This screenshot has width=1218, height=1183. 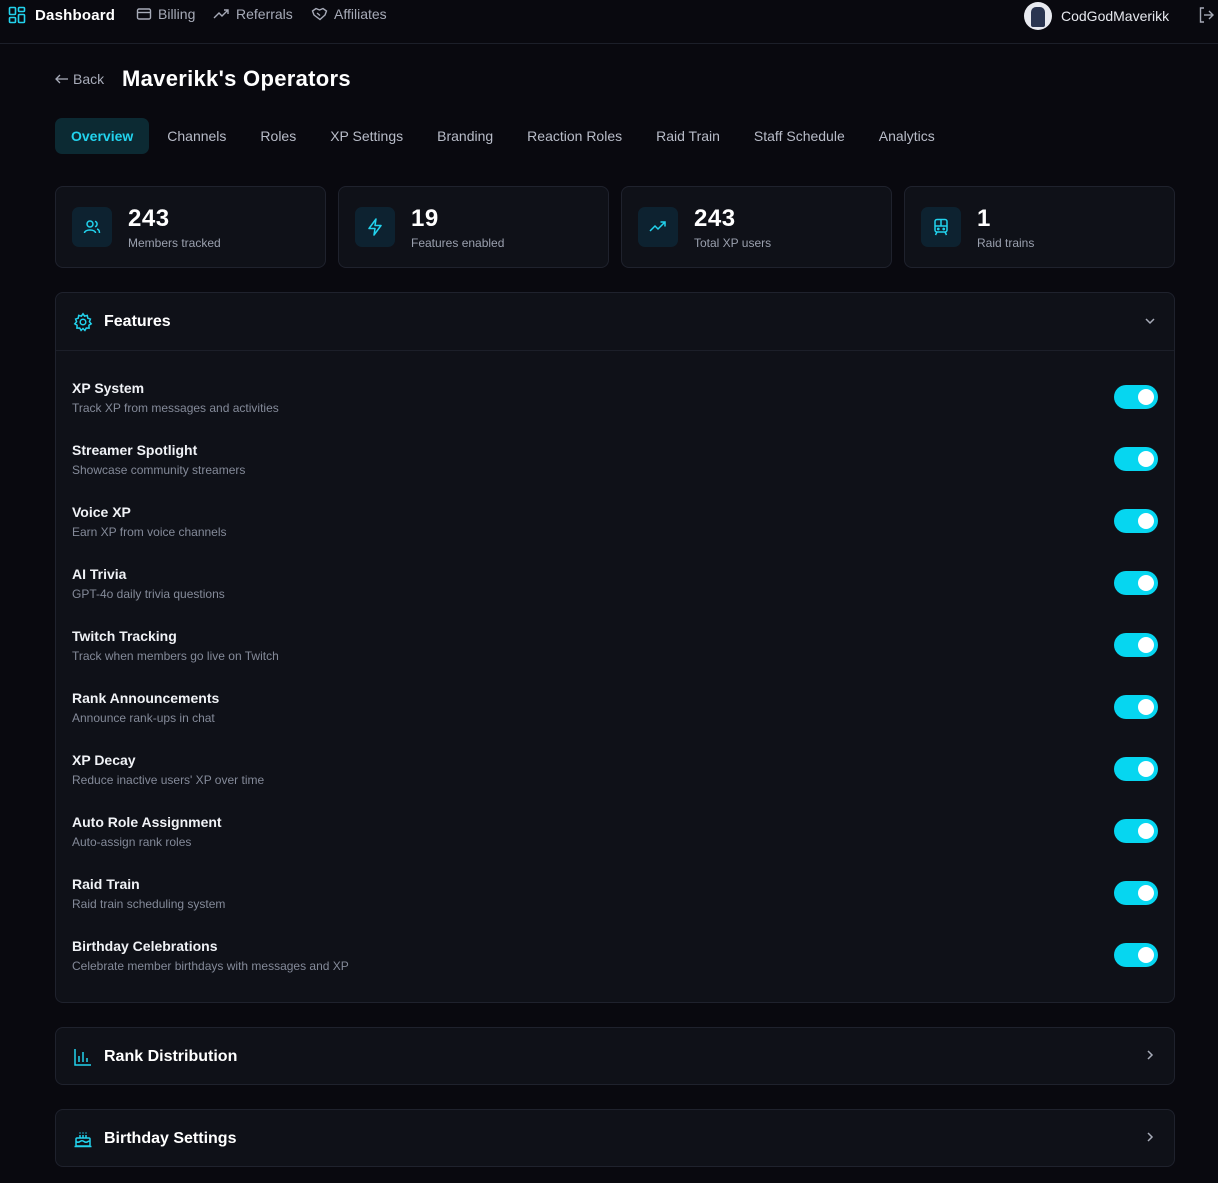 I want to click on nav-brand-label: Dashboard, so click(x=75, y=15).